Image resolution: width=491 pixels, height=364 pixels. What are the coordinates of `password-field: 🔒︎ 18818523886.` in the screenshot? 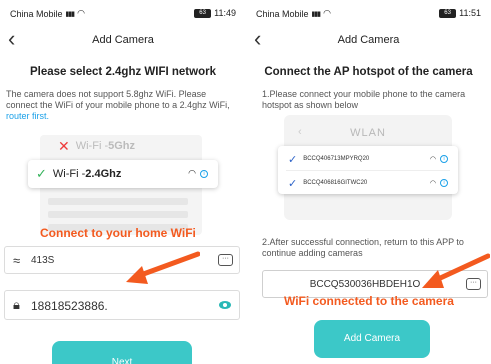 It's located at (122, 305).